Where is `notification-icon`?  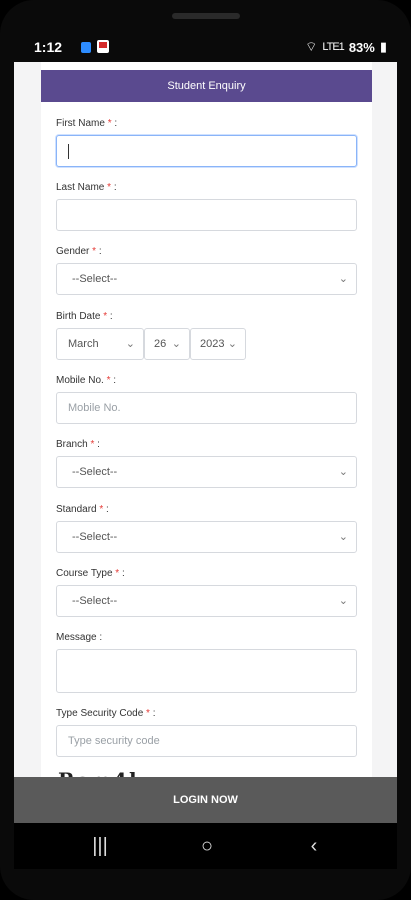
notification-icon is located at coordinates (86, 47).